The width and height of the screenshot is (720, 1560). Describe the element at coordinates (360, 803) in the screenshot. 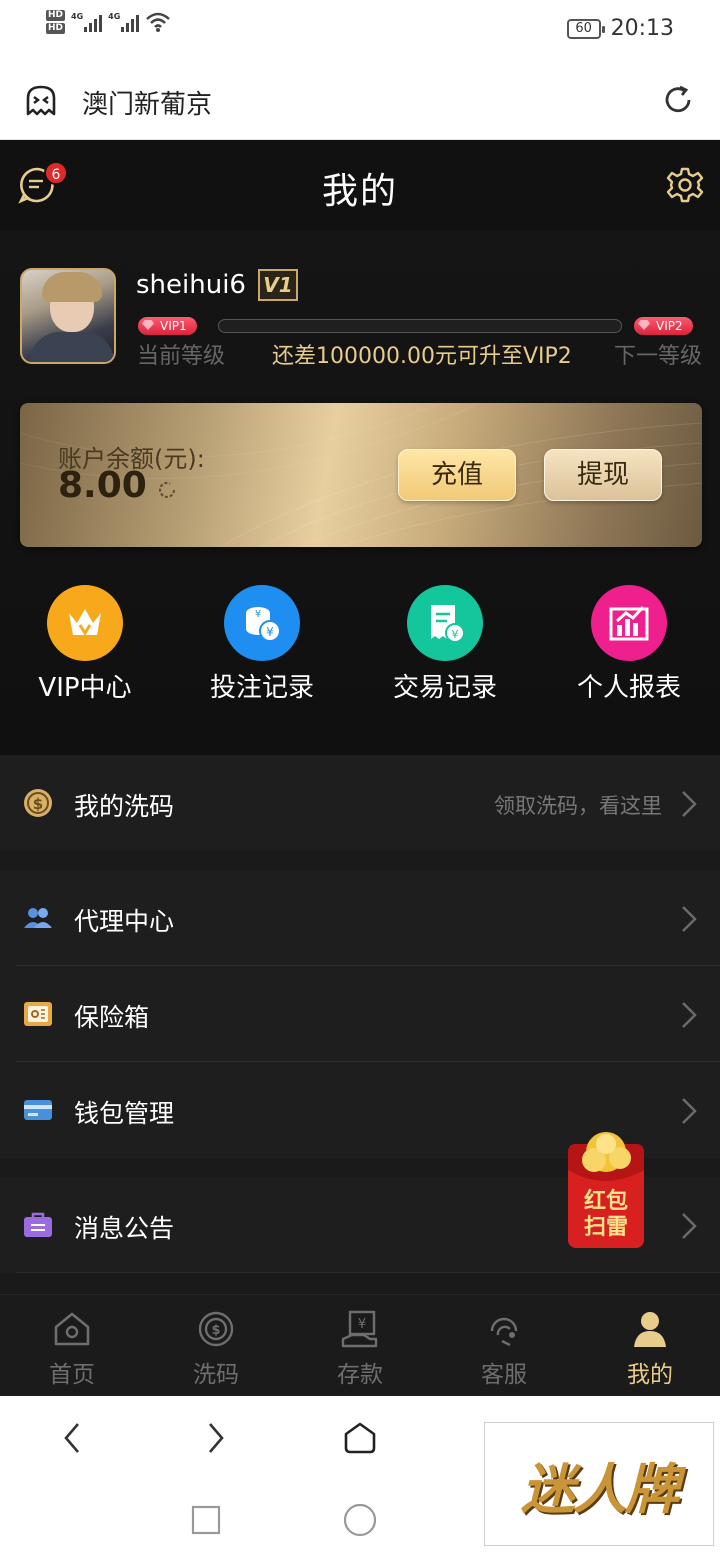

I see `menu-row-rebate: $ 我的洗码 领取洗码，看这里` at that location.